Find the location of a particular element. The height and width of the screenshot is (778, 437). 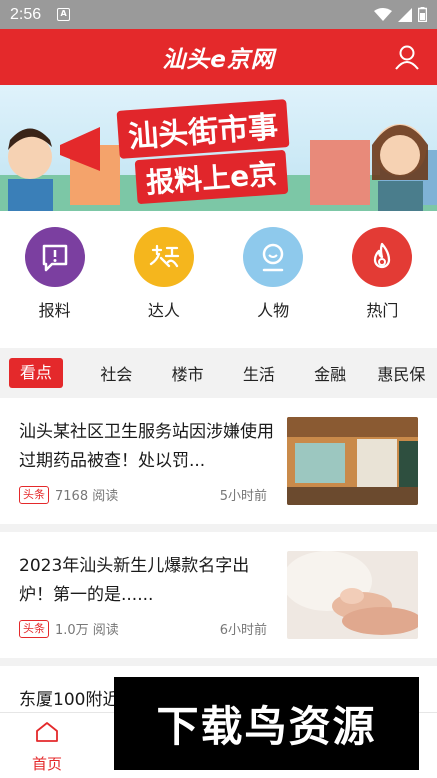

user-button is located at coordinates (407, 57).